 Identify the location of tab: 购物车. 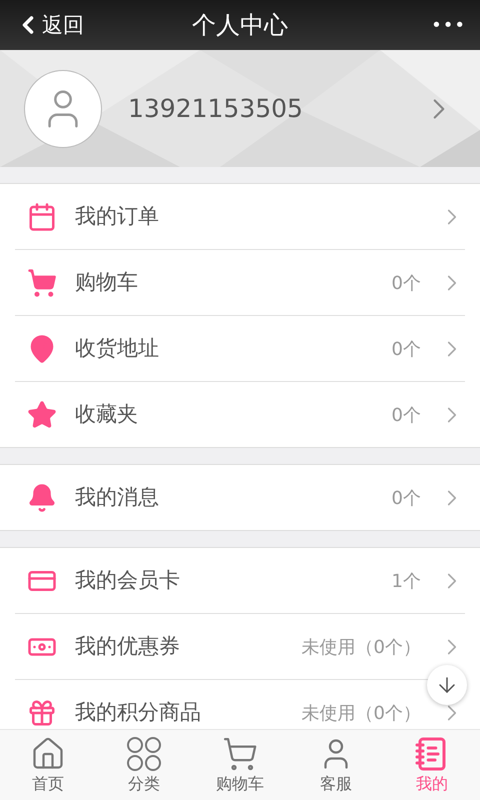
(240, 765).